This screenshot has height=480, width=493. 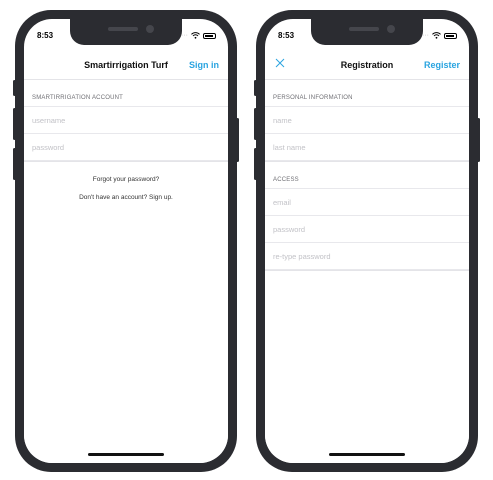 I want to click on last-name-input, so click(x=363, y=147).